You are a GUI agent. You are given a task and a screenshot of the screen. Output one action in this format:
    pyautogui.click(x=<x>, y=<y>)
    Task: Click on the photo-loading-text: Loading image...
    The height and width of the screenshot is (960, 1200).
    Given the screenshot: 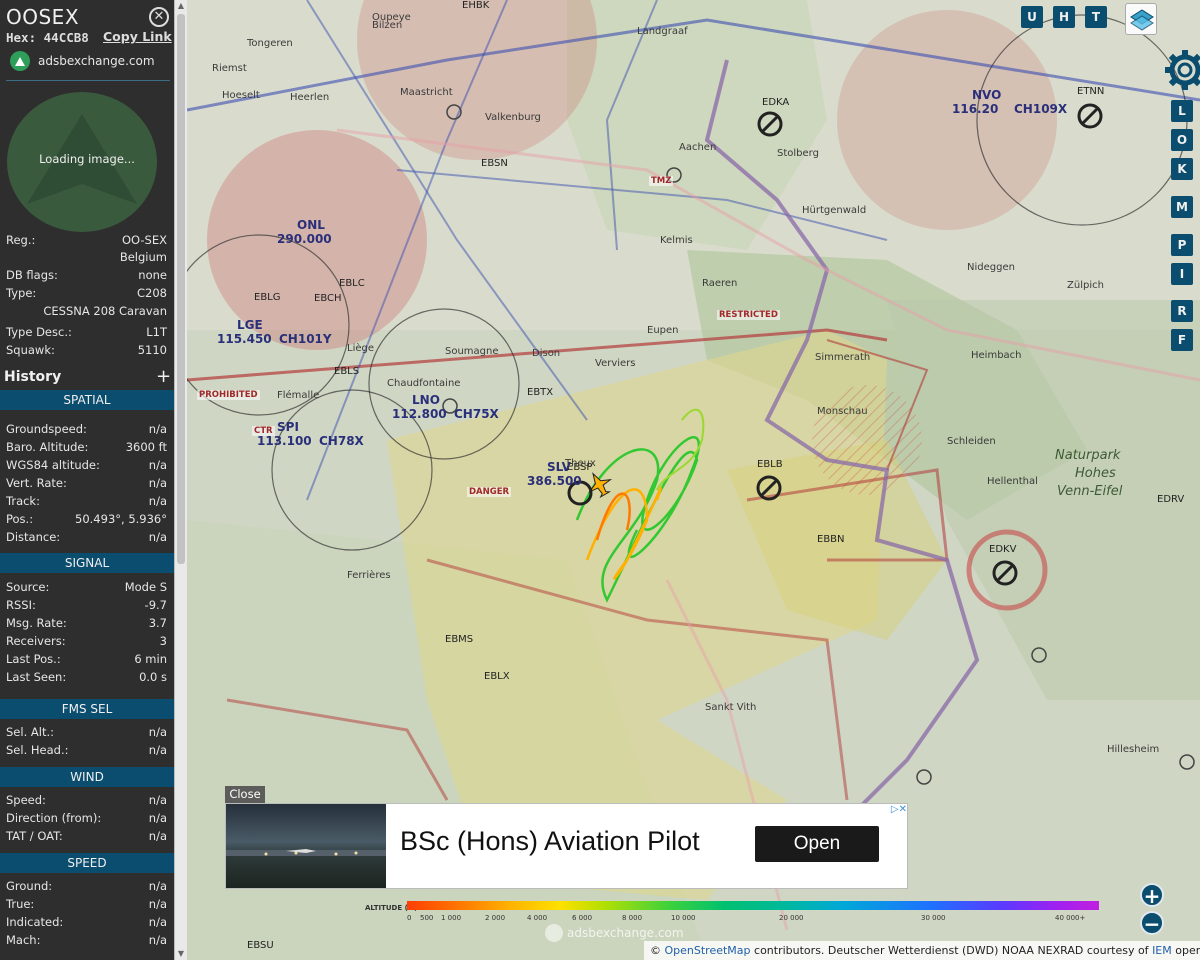 What is the action you would take?
    pyautogui.click(x=87, y=159)
    